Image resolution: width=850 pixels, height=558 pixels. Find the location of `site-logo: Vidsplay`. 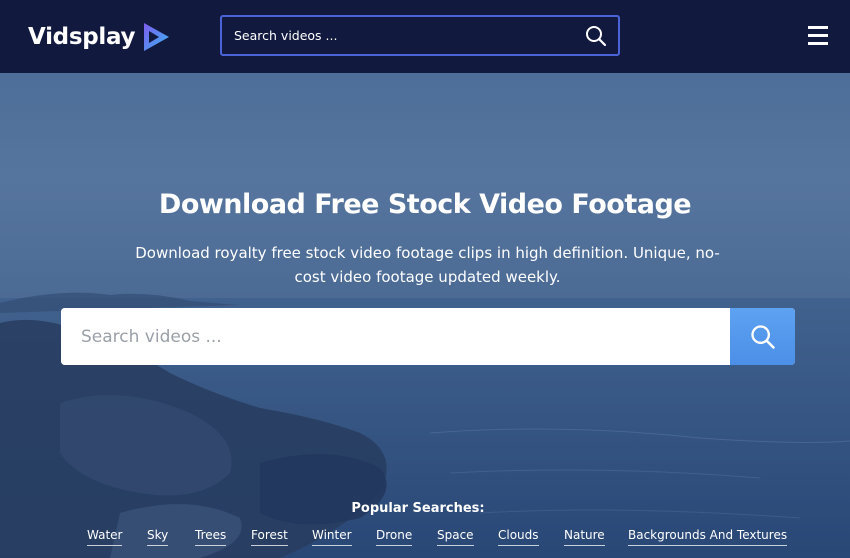

site-logo: Vidsplay is located at coordinates (100, 37).